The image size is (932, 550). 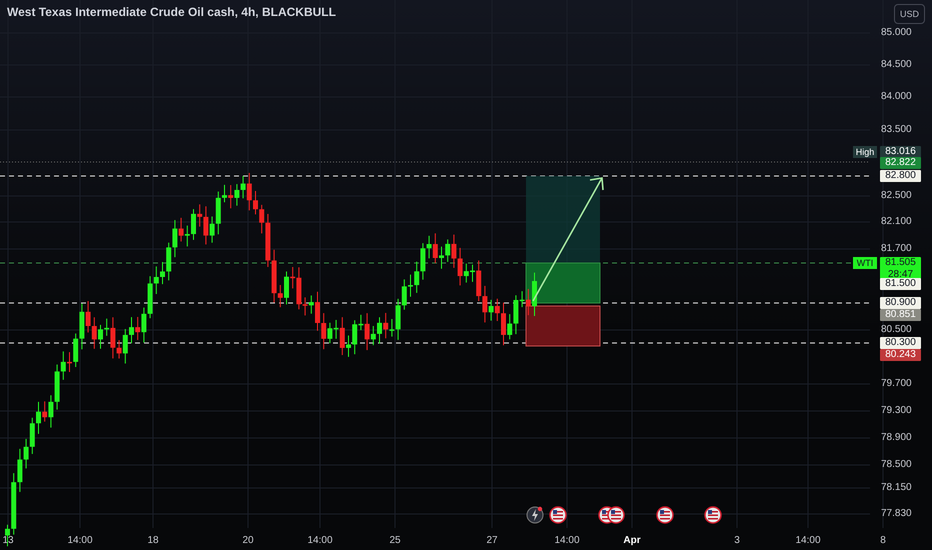 I want to click on price-axis-label: 78.150, so click(x=896, y=488).